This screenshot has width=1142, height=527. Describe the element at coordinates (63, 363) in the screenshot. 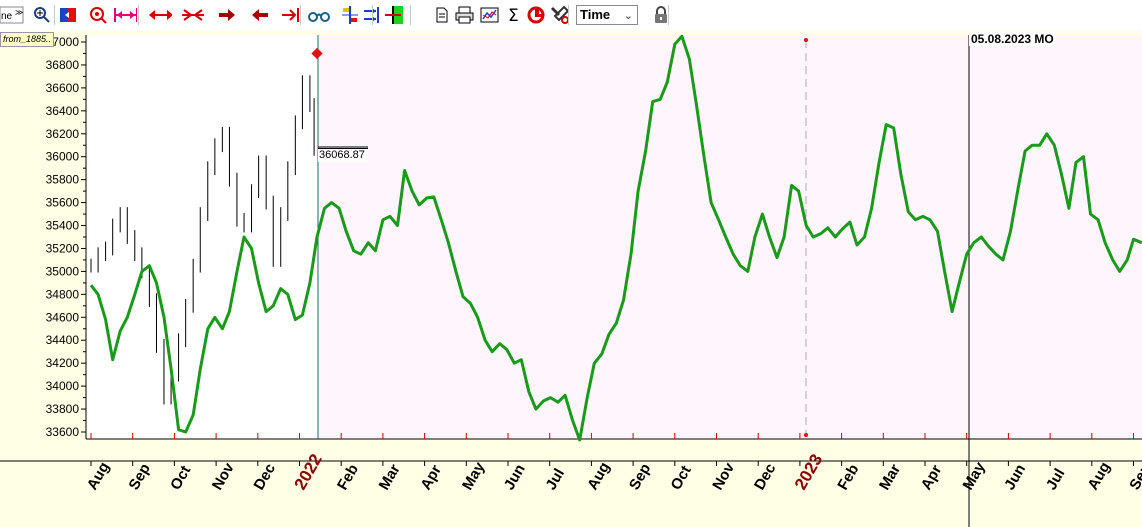

I see `y-tick-label: 34200` at that location.